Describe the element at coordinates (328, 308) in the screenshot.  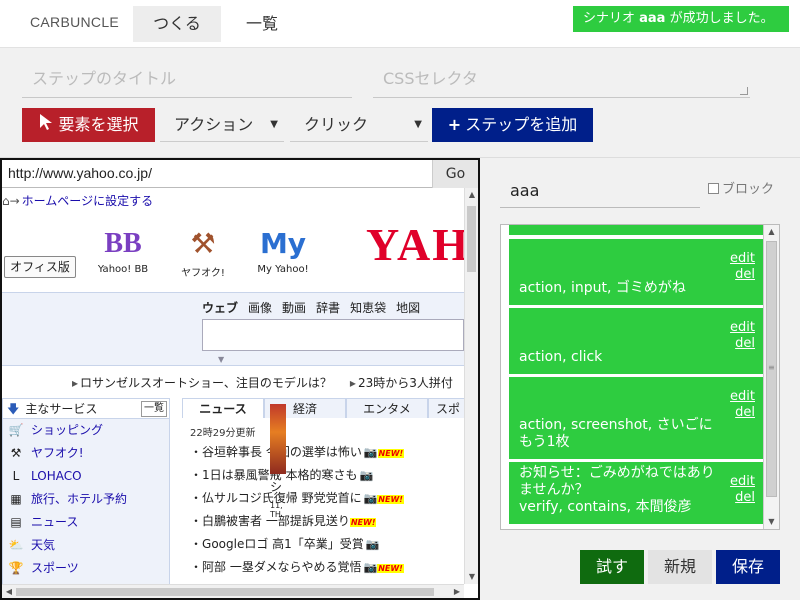
I see `search-tab-dictionary: 辞書` at that location.